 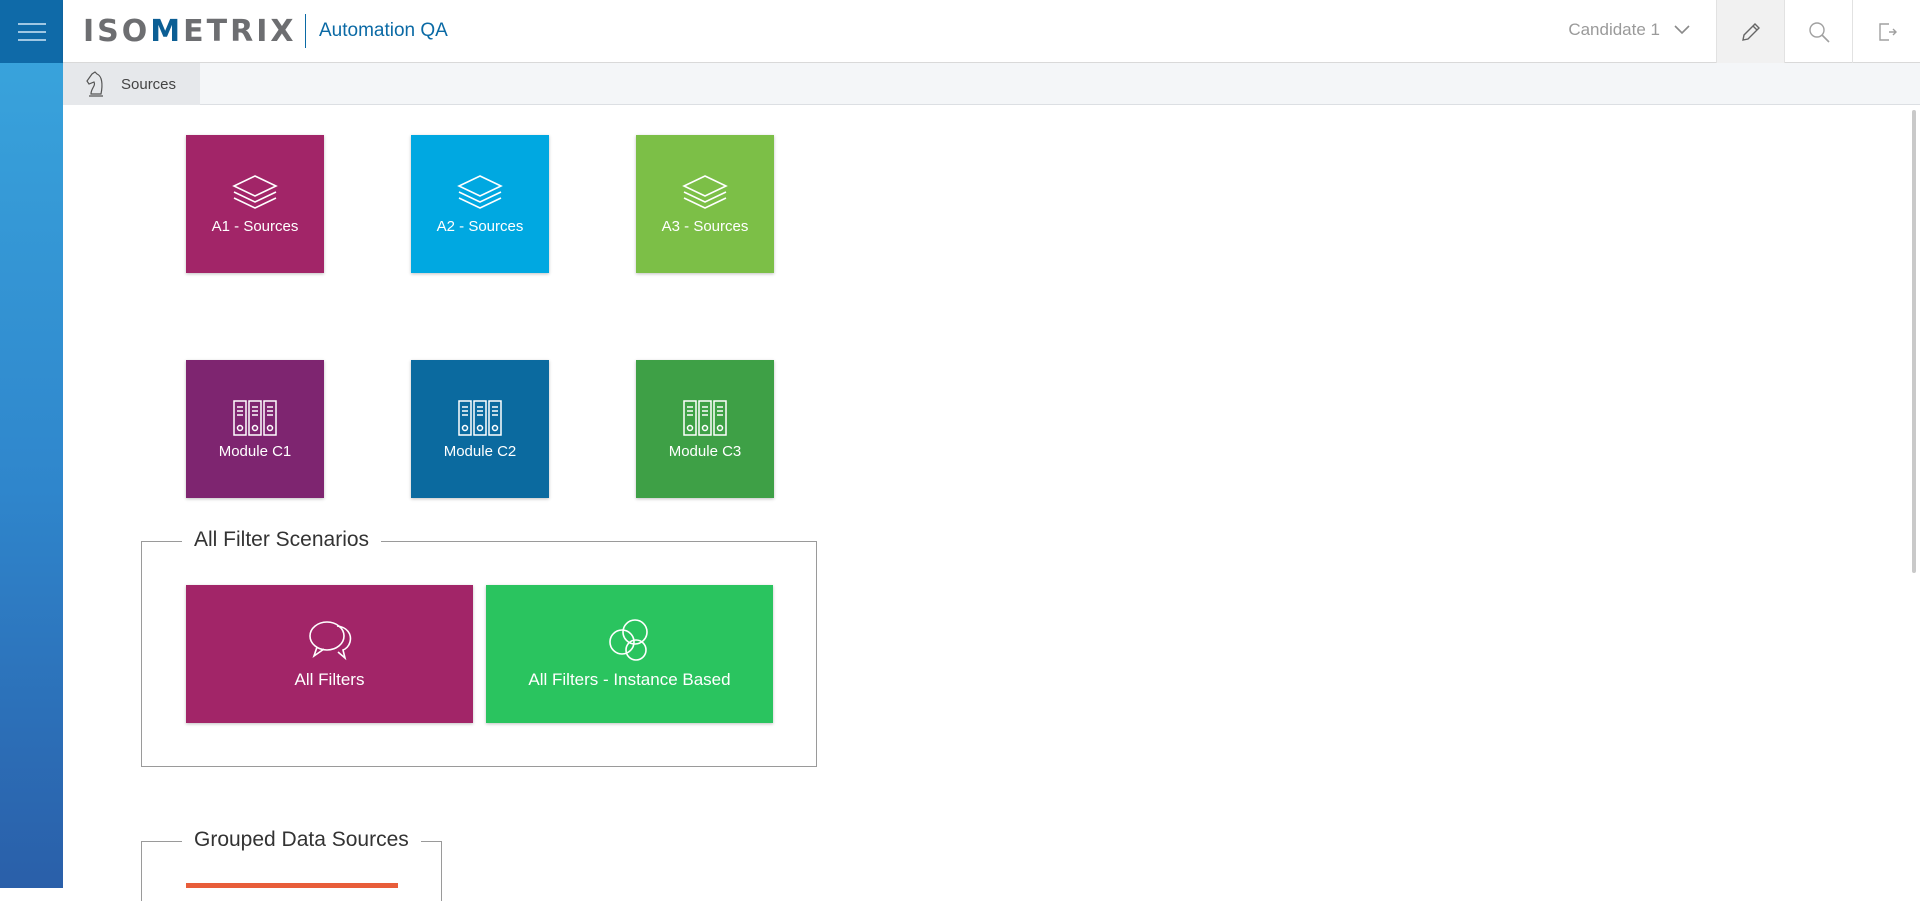 What do you see at coordinates (383, 30) in the screenshot?
I see `app-name: Automation QA` at bounding box center [383, 30].